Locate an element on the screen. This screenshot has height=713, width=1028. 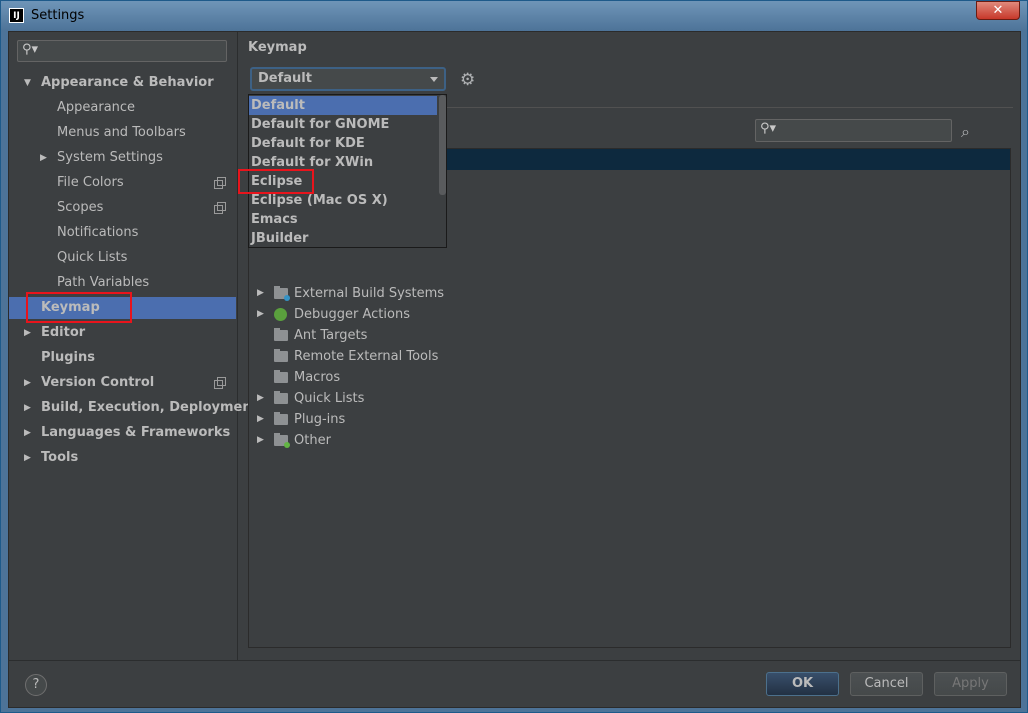
tree-row-label: Other is located at coordinates (312, 440).